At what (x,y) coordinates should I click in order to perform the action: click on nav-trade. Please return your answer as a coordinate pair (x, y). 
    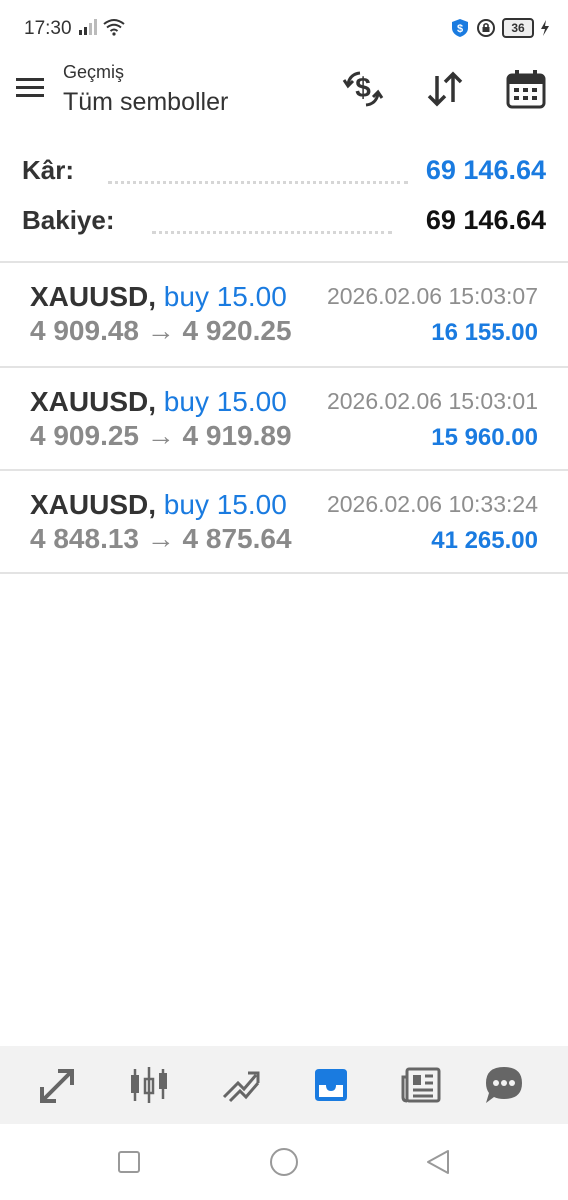
    Looking at the image, I should click on (240, 1085).